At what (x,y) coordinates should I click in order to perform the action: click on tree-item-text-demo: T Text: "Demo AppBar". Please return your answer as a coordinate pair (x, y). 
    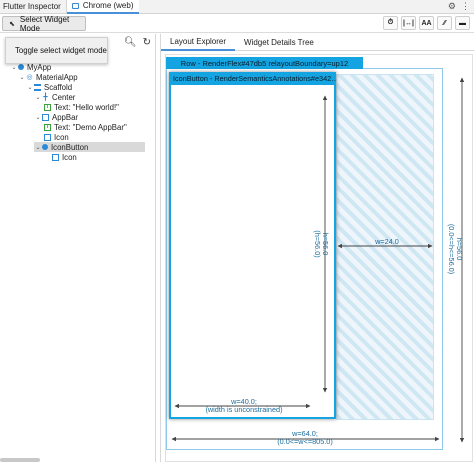
    Looking at the image, I should click on (85, 127).